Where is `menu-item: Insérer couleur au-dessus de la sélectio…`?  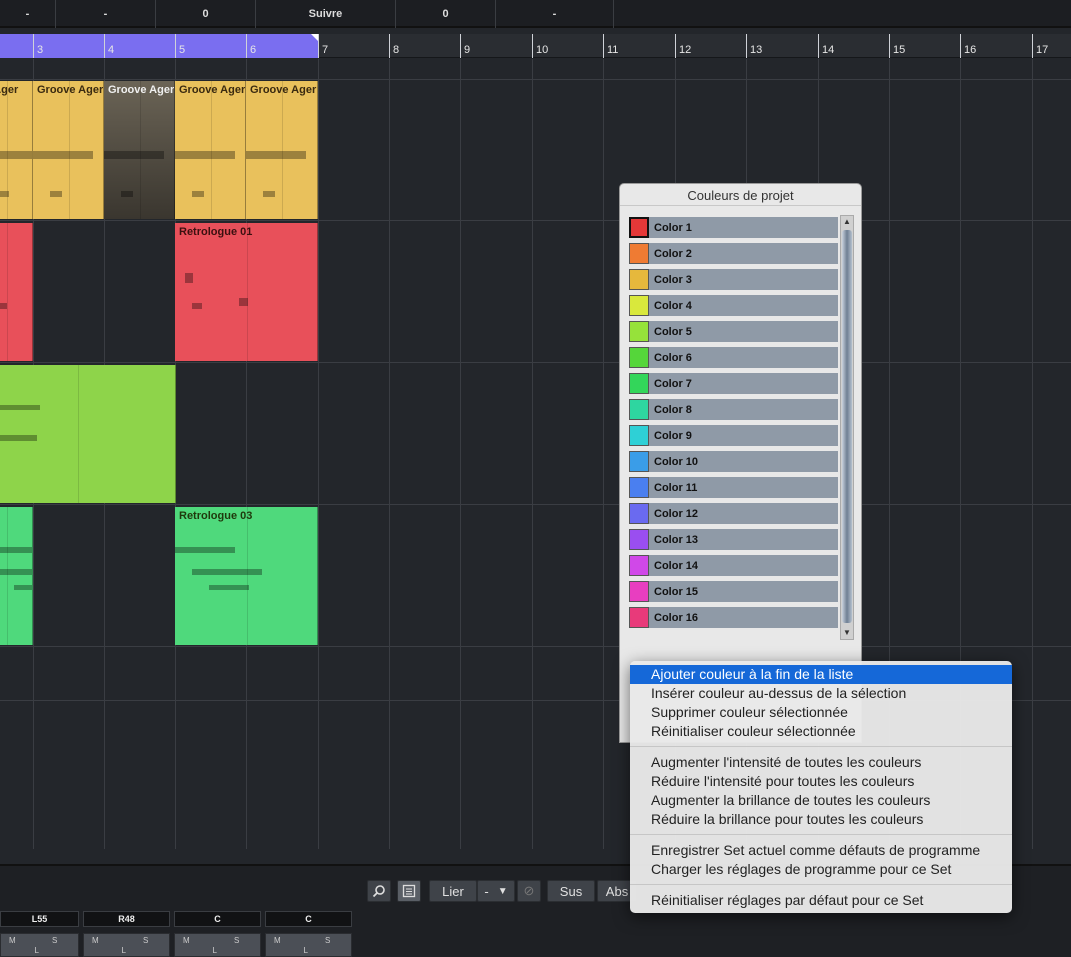 menu-item: Insérer couleur au-dessus de la sélectio… is located at coordinates (821, 693).